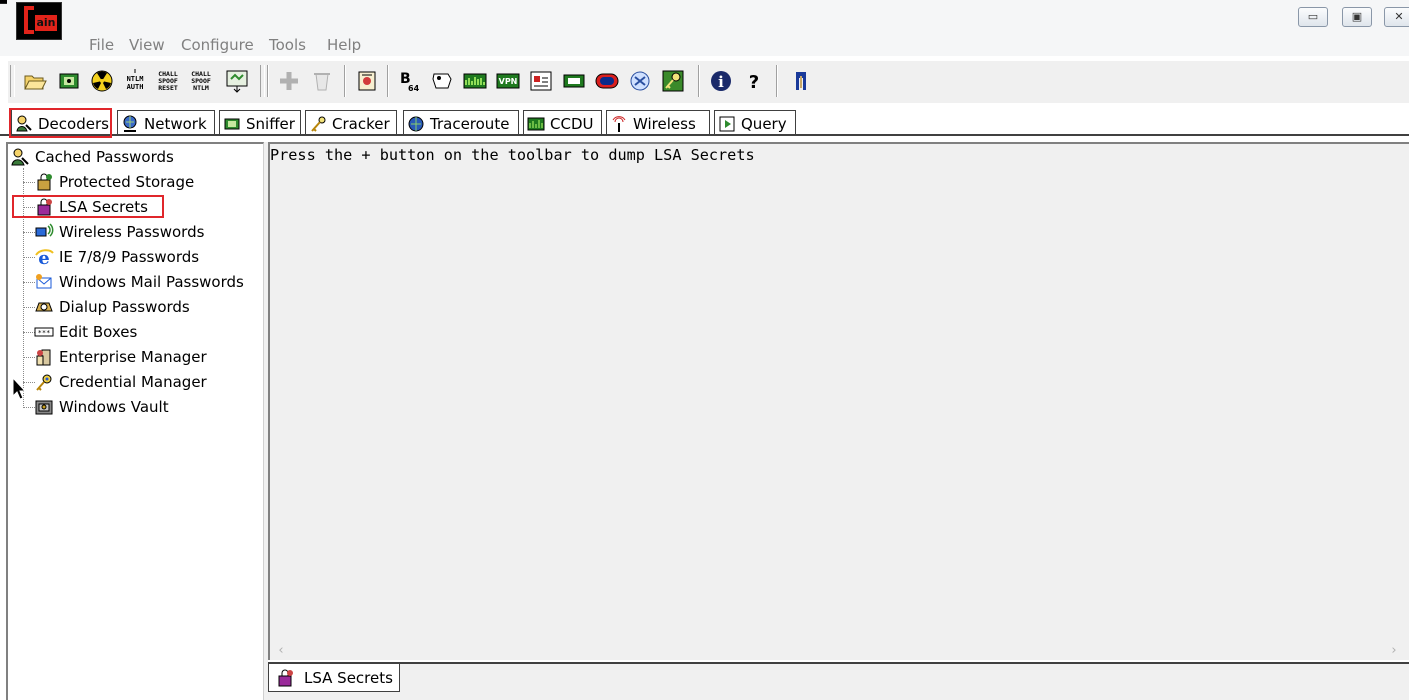 This screenshot has height=700, width=1409. I want to click on wireless-icon, so click(619, 124).